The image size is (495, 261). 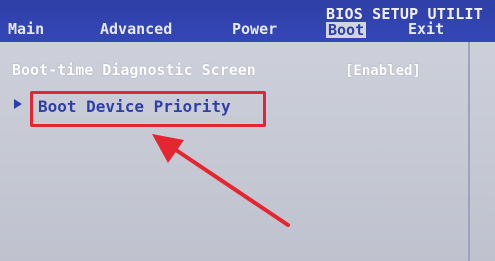 I want to click on pointer-arrow-shaft, so click(x=229, y=185).